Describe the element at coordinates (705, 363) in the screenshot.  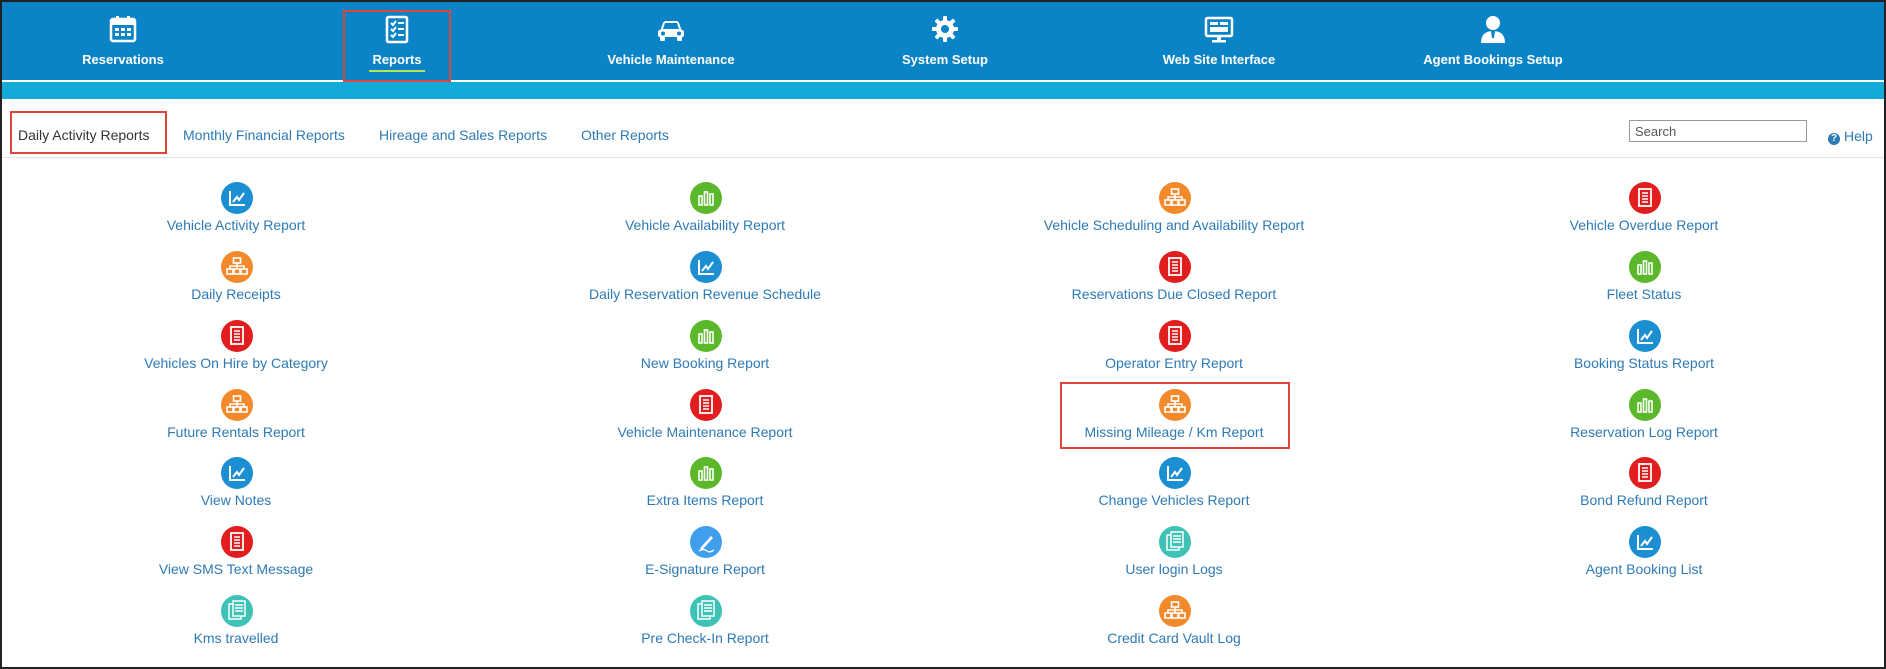
I see `report-label: New Booking Report` at that location.